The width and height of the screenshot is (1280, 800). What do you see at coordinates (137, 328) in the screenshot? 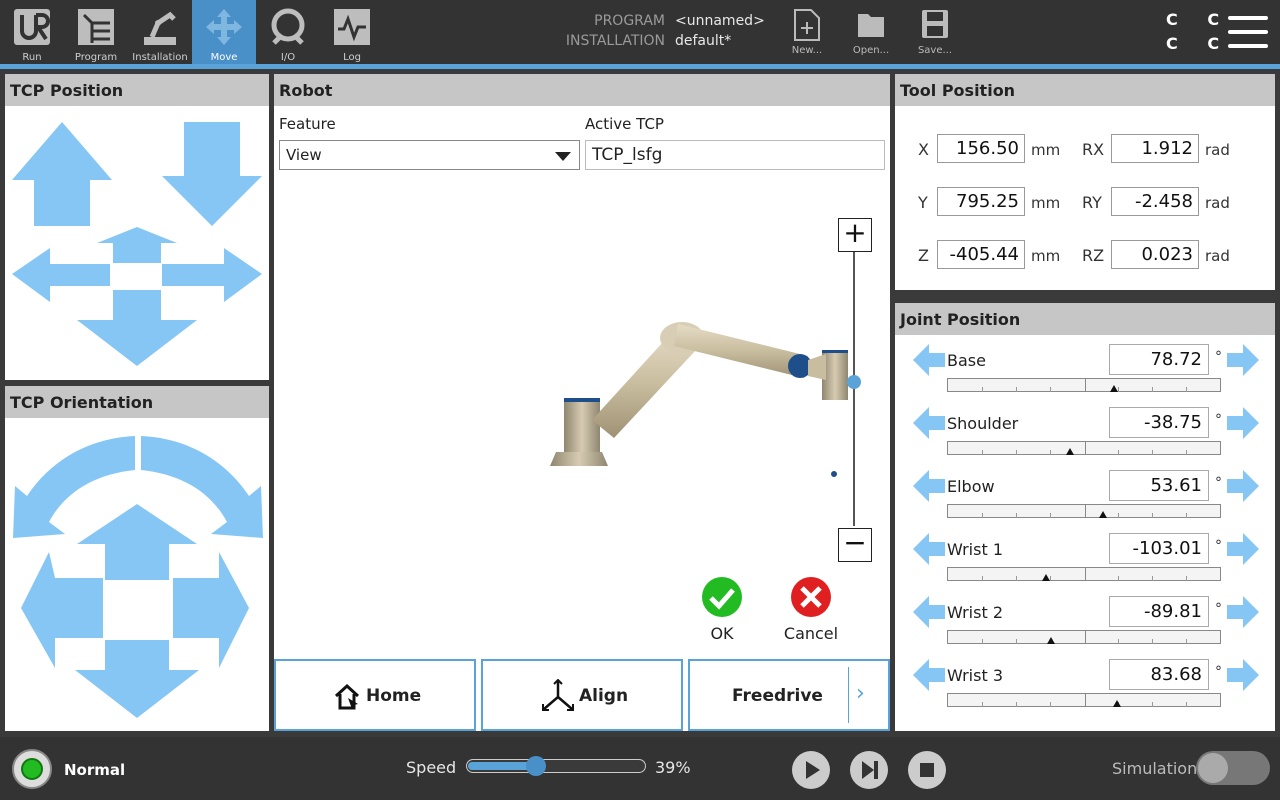
I see `tcp-backward-arrow-icon` at bounding box center [137, 328].